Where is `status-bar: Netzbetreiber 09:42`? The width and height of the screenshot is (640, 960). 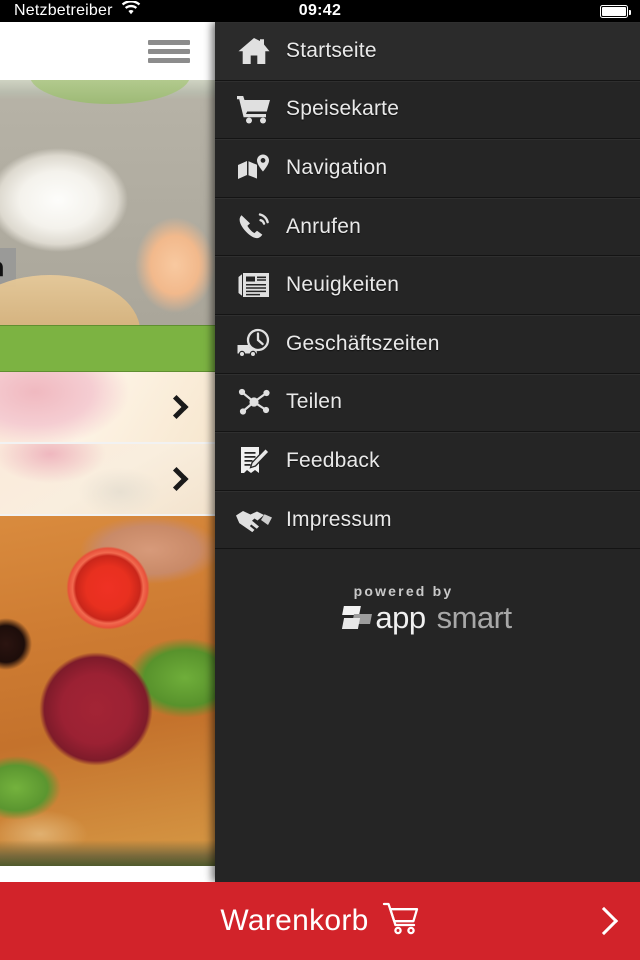
status-bar: Netzbetreiber 09:42 is located at coordinates (320, 11).